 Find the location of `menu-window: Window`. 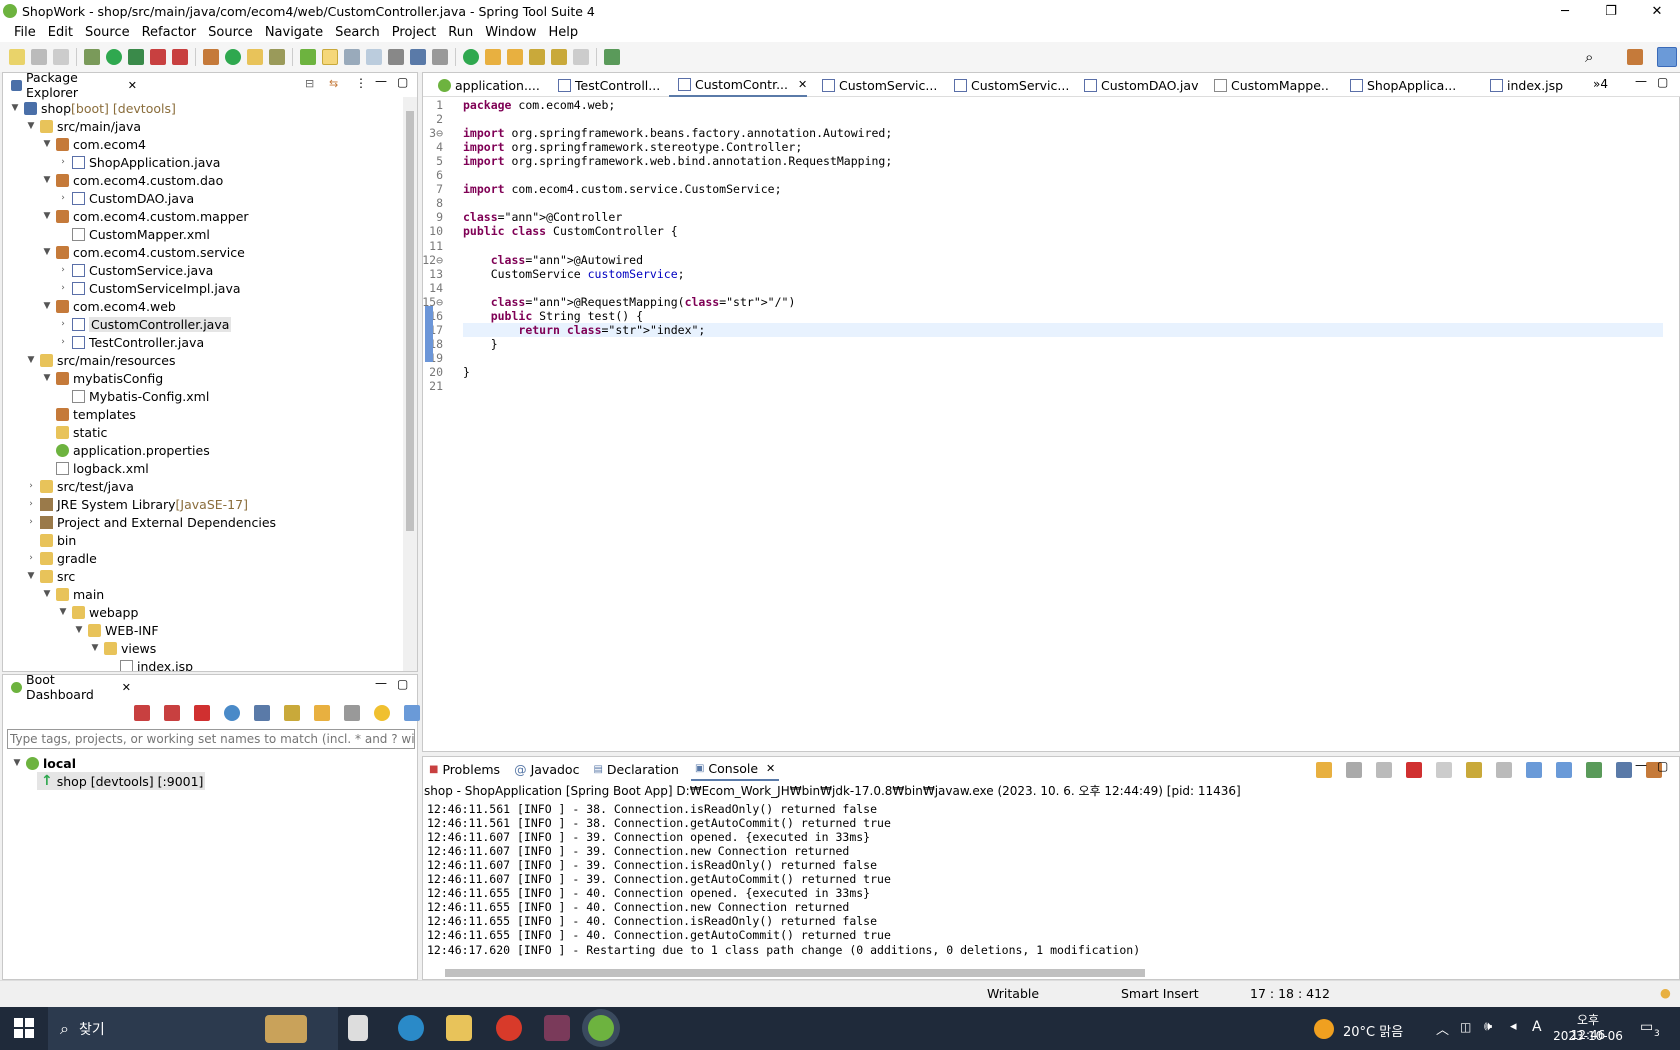

menu-window: Window is located at coordinates (510, 32).